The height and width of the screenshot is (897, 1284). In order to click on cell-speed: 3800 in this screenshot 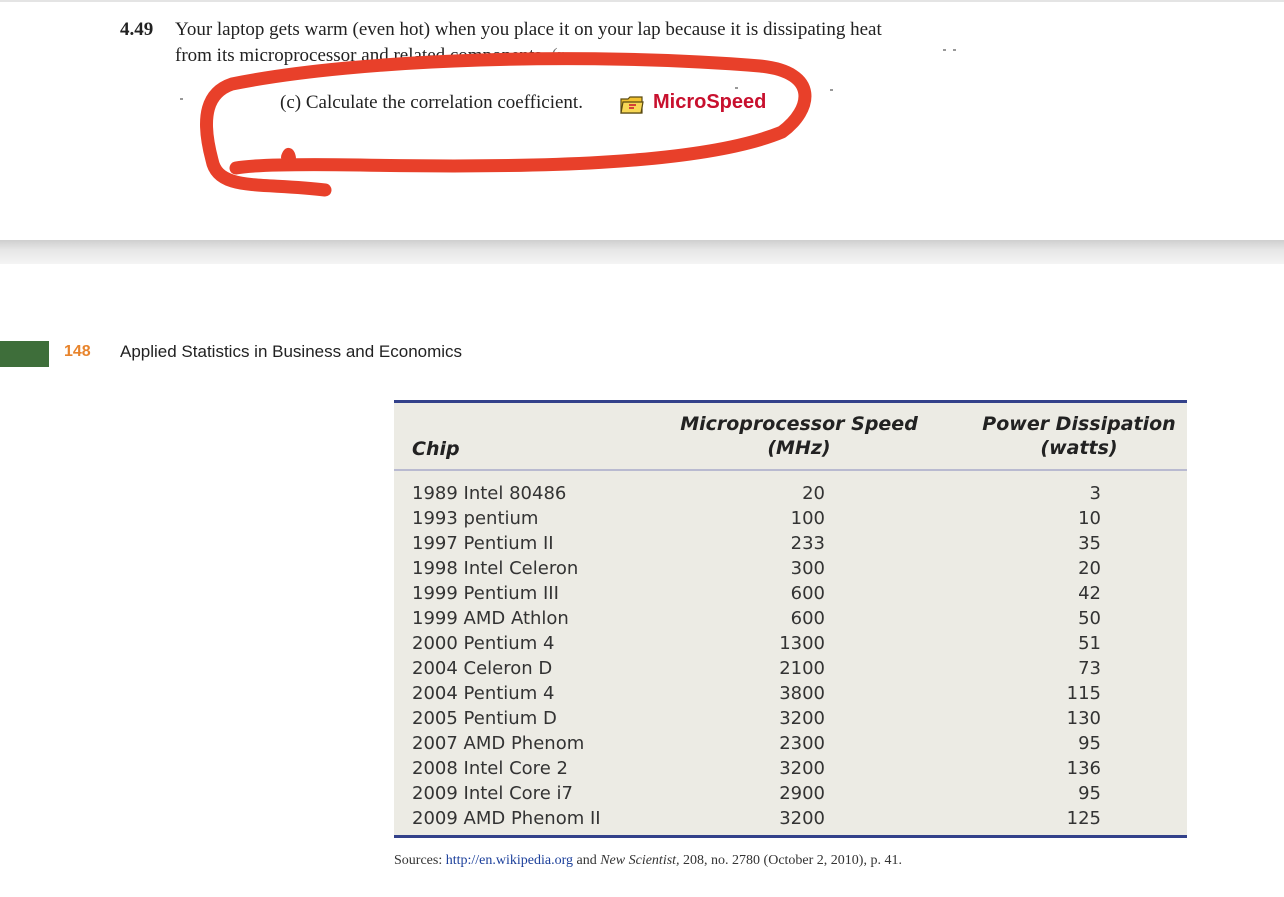, I will do `click(802, 693)`.